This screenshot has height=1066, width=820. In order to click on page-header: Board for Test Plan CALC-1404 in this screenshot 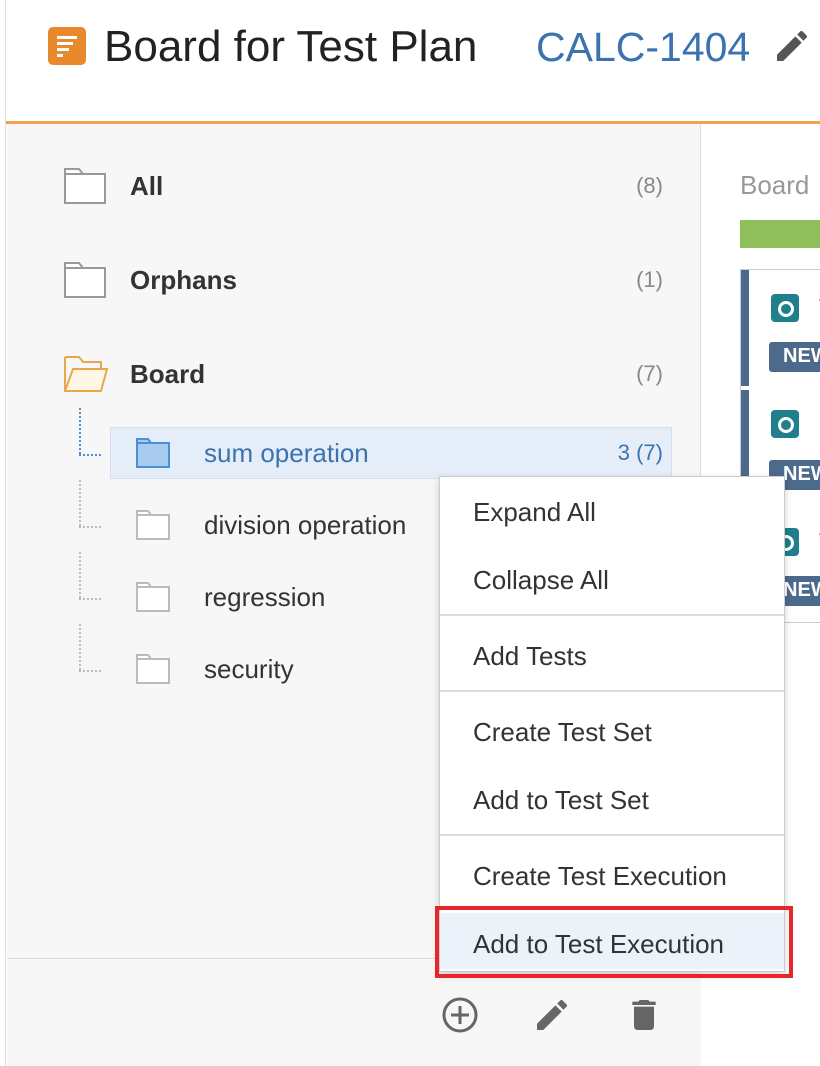, I will do `click(413, 62)`.